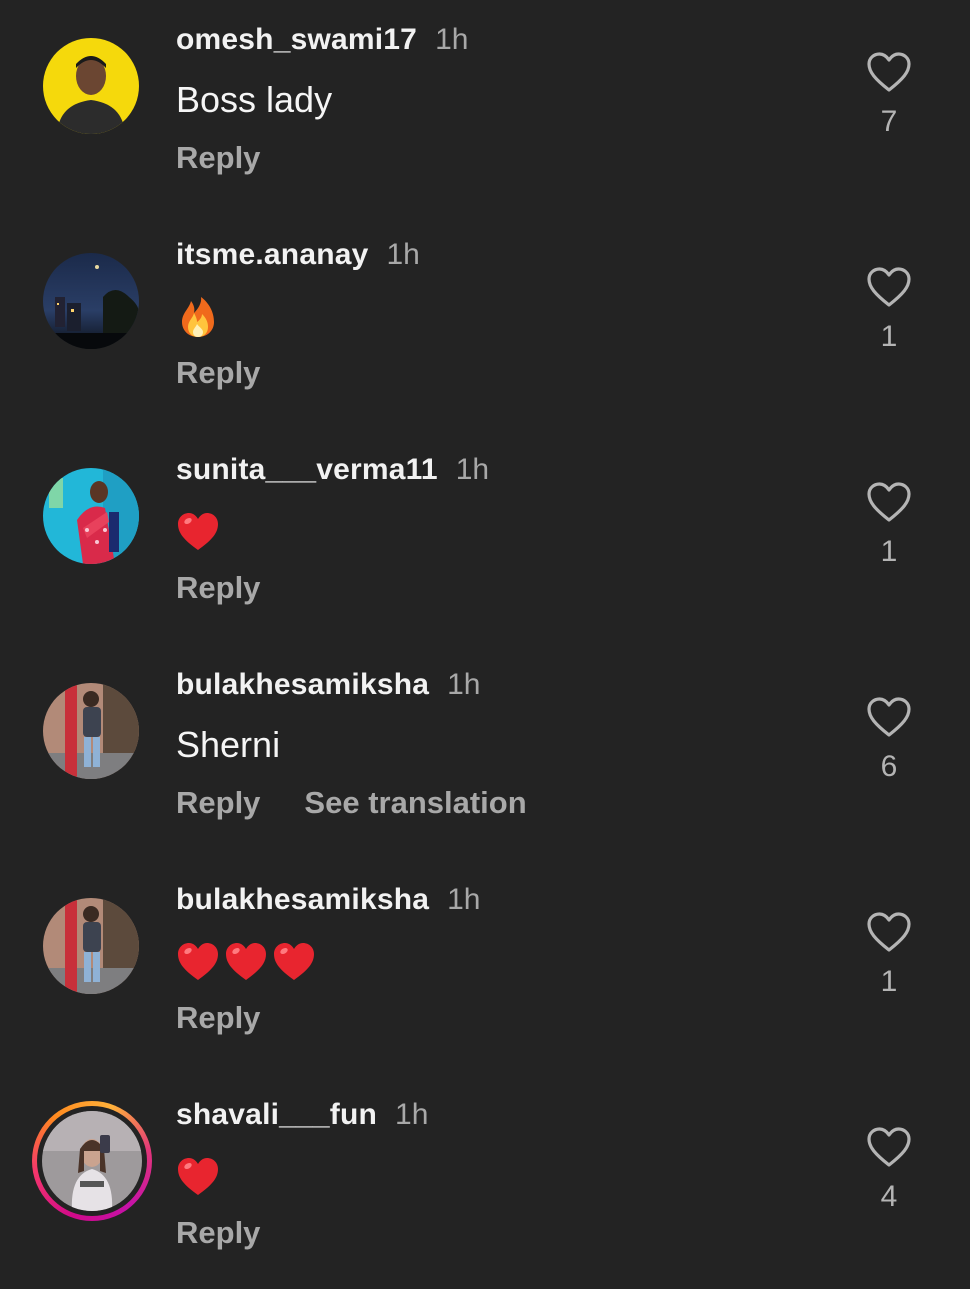 The height and width of the screenshot is (1289, 970). Describe the element at coordinates (415, 802) in the screenshot. I see `see-translation-button: See translation` at that location.